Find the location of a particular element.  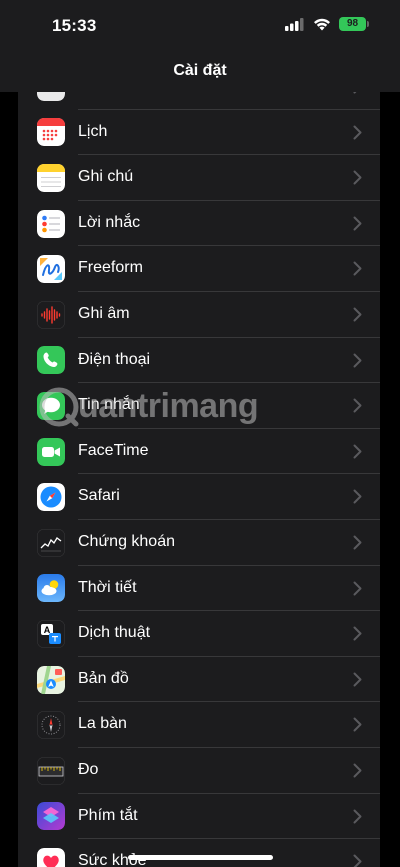

list-item-label: Lịch is located at coordinates (93, 131).